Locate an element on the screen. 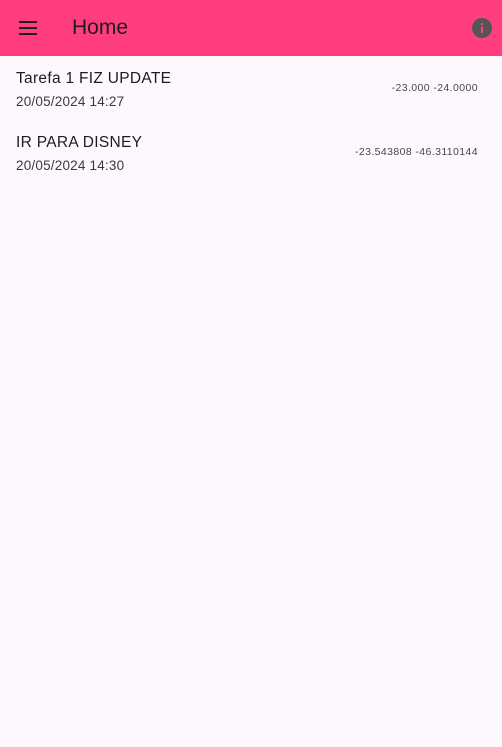  page-title: Home is located at coordinates (100, 27).